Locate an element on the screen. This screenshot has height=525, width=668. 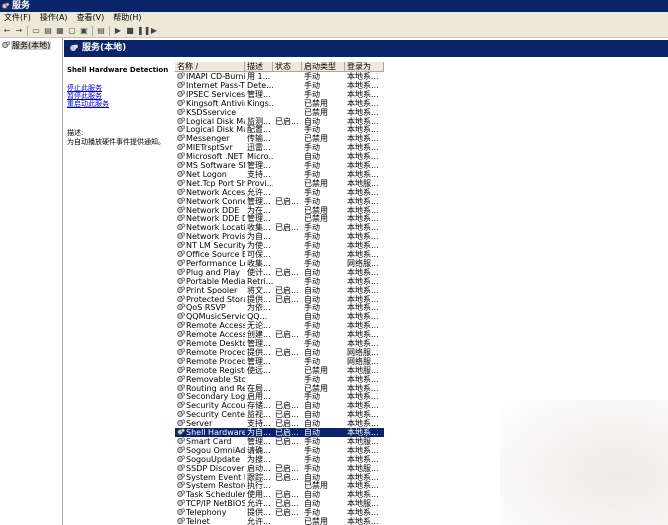
column-header-startup-type: 启动类型 is located at coordinates (323, 67).